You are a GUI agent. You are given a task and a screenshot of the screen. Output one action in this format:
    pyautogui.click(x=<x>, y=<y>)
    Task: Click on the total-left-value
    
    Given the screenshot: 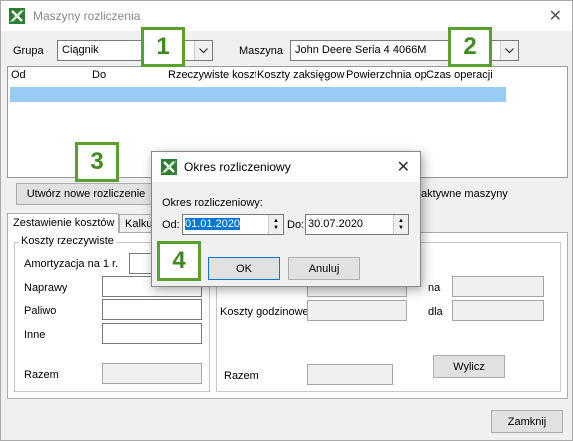 What is the action you would take?
    pyautogui.click(x=152, y=373)
    